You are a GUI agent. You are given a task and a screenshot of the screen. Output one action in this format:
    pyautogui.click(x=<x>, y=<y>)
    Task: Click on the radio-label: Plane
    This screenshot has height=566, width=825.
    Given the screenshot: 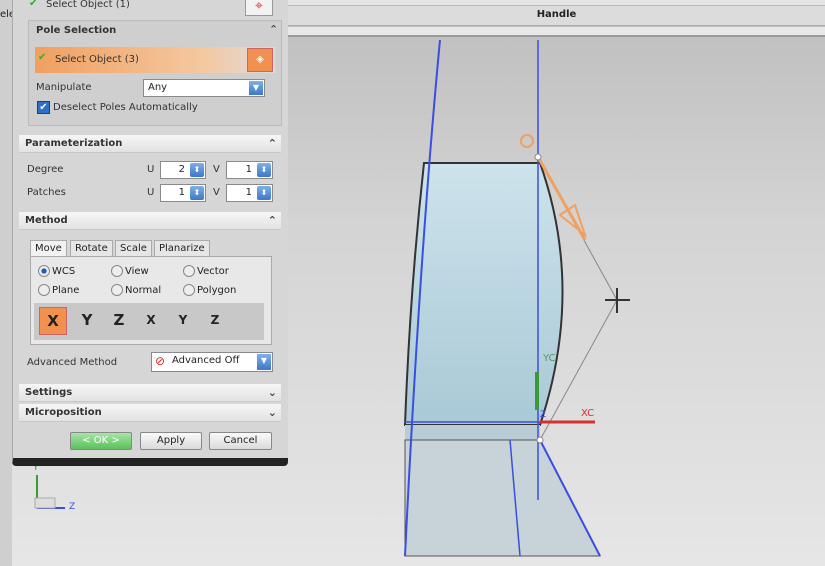 What is the action you would take?
    pyautogui.click(x=66, y=290)
    